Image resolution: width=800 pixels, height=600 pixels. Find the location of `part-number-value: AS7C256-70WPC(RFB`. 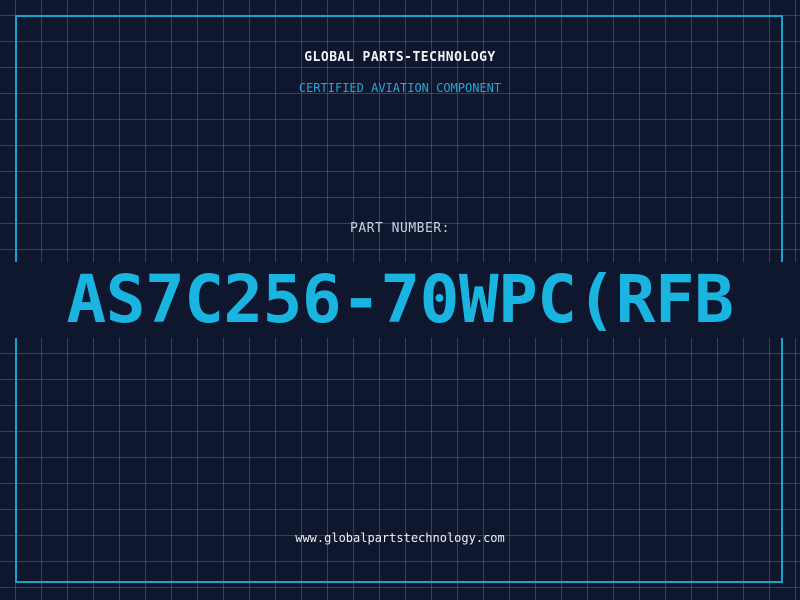

part-number-value: AS7C256-70WPC(RFB is located at coordinates (400, 300).